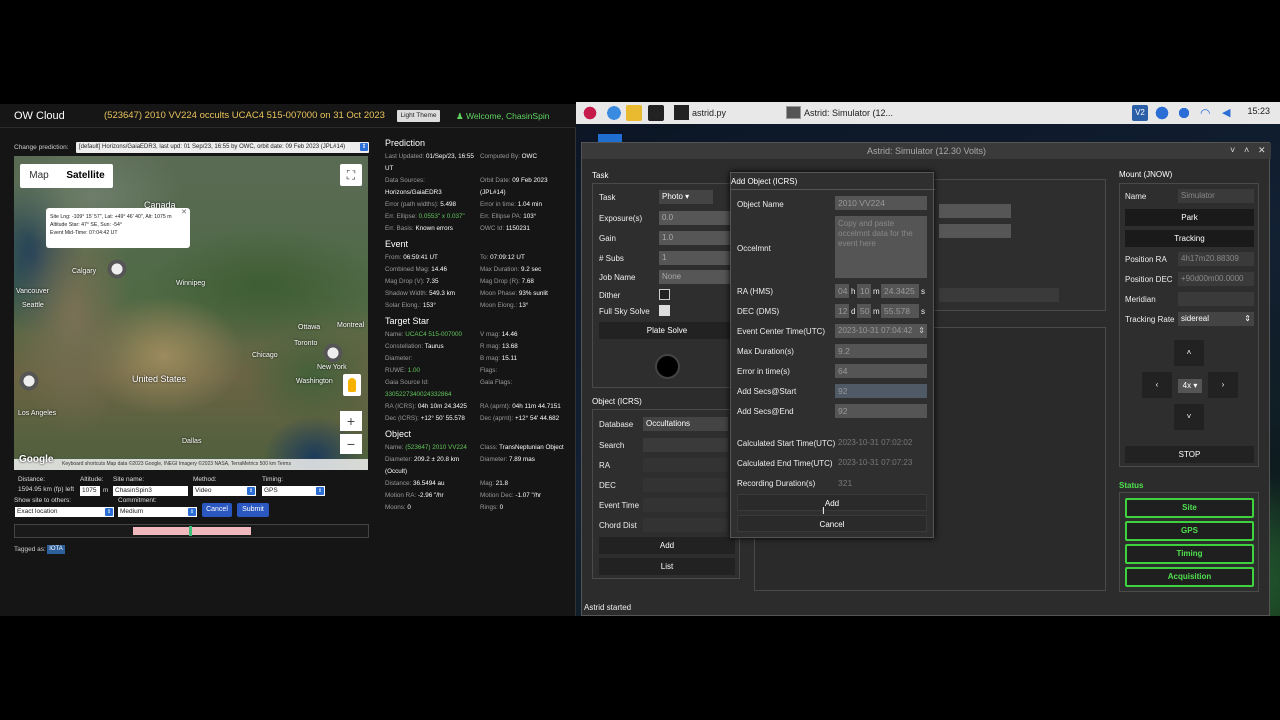  What do you see at coordinates (418, 116) in the screenshot?
I see `light-theme-button: Light Theme` at bounding box center [418, 116].